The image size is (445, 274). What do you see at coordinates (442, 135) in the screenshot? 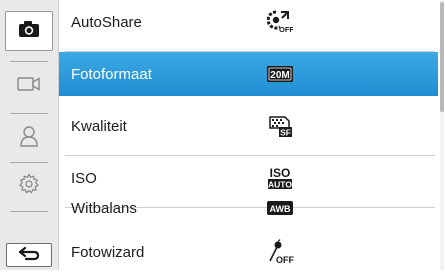
I see `scrollbar` at bounding box center [442, 135].